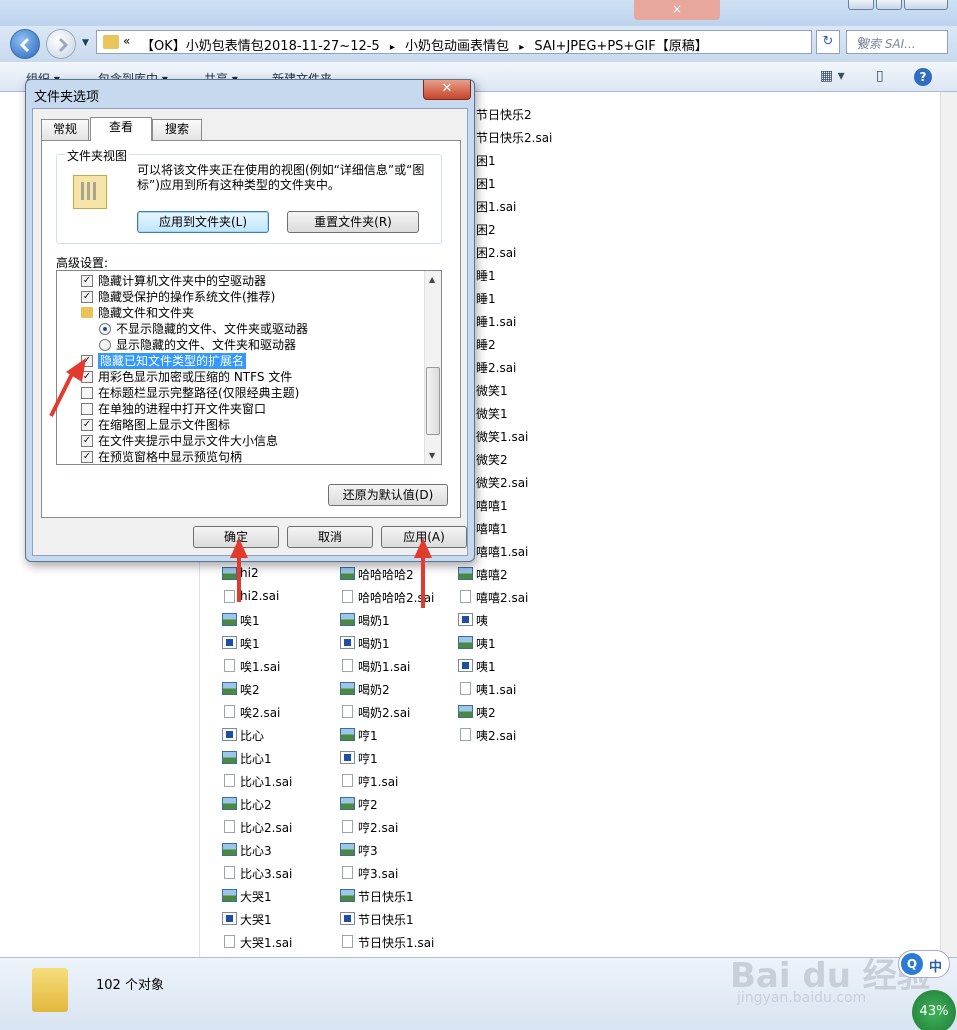  What do you see at coordinates (948, 524) in the screenshot?
I see `file-list-scrollbar` at bounding box center [948, 524].